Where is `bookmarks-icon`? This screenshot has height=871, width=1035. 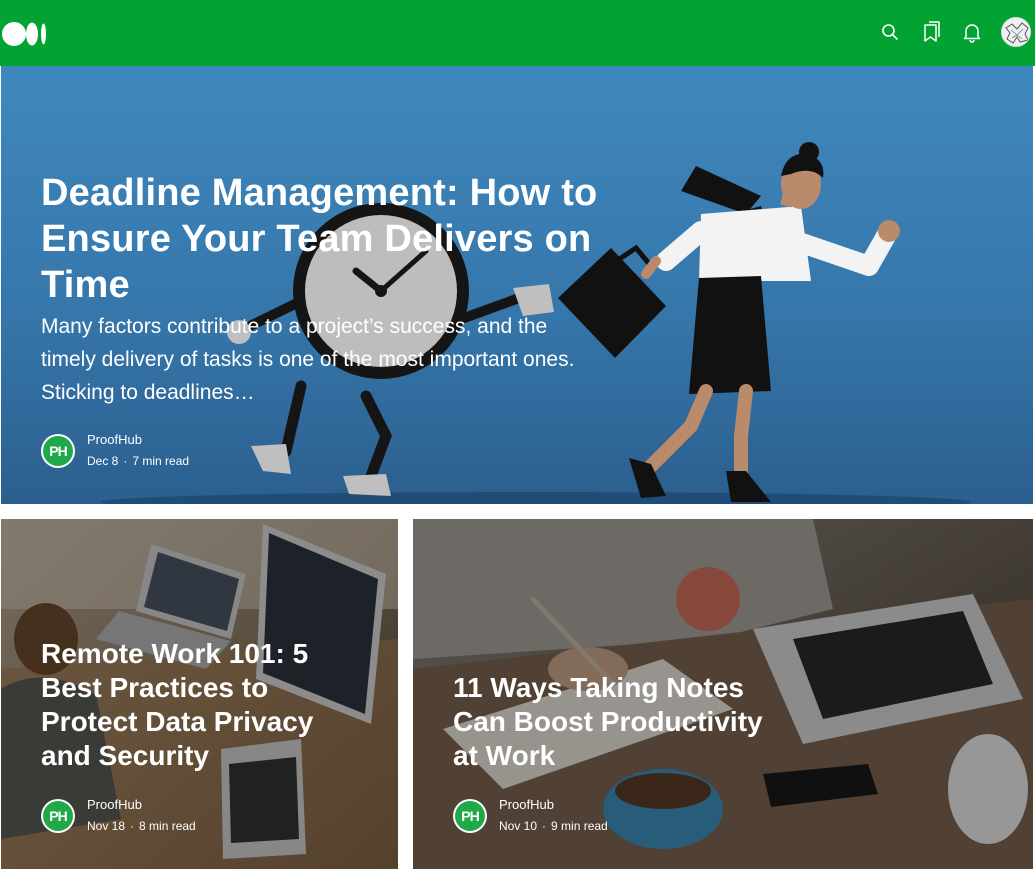 bookmarks-icon is located at coordinates (932, 32).